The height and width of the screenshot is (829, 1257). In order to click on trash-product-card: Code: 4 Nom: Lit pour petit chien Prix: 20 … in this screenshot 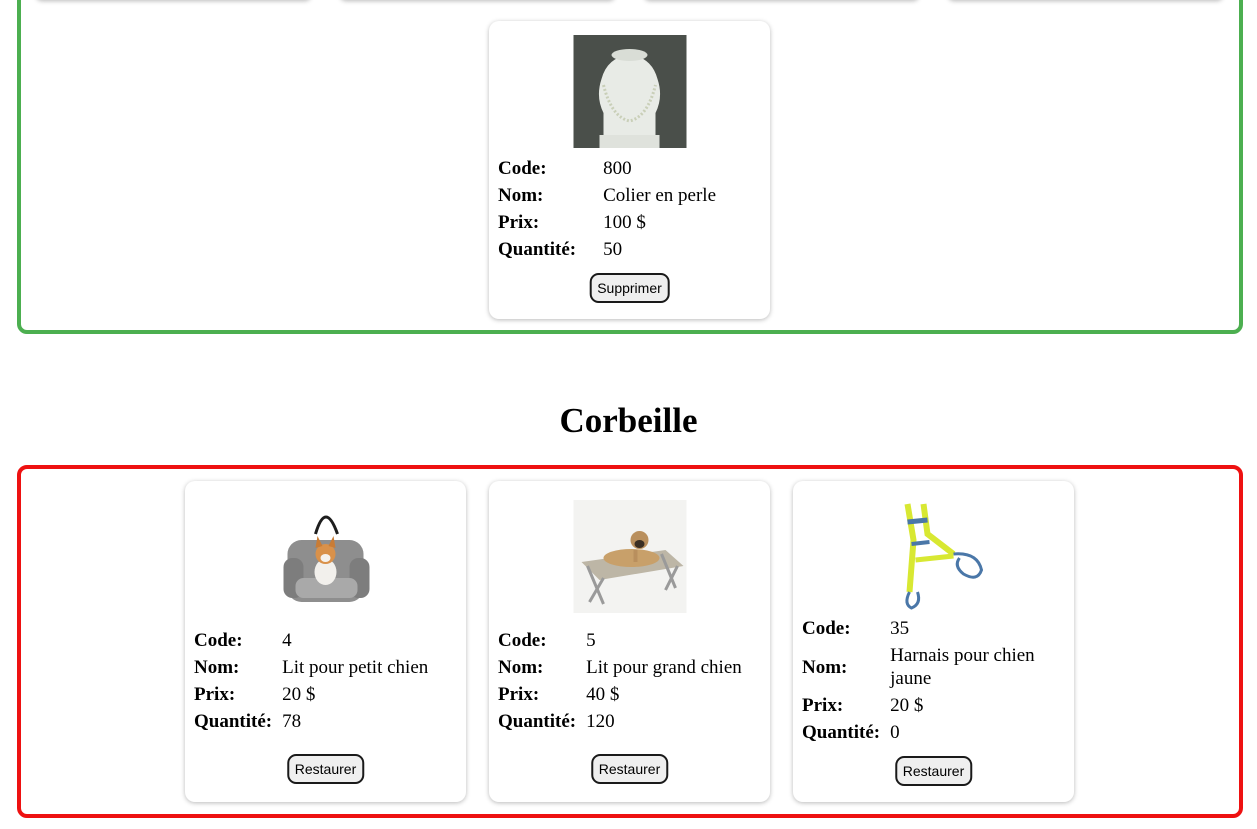, I will do `click(325, 641)`.